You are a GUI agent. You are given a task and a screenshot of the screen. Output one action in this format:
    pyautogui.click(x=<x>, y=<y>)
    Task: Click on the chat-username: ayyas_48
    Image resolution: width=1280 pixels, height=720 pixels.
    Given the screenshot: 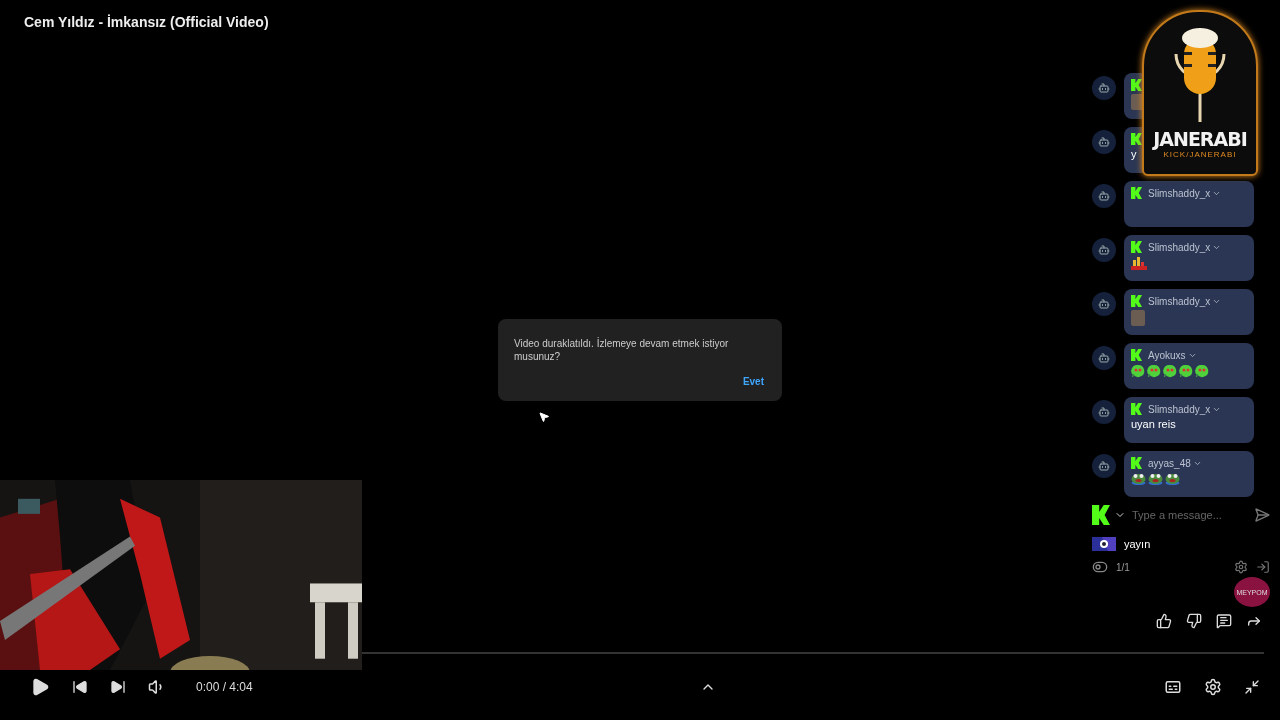 What is the action you would take?
    pyautogui.click(x=1175, y=463)
    